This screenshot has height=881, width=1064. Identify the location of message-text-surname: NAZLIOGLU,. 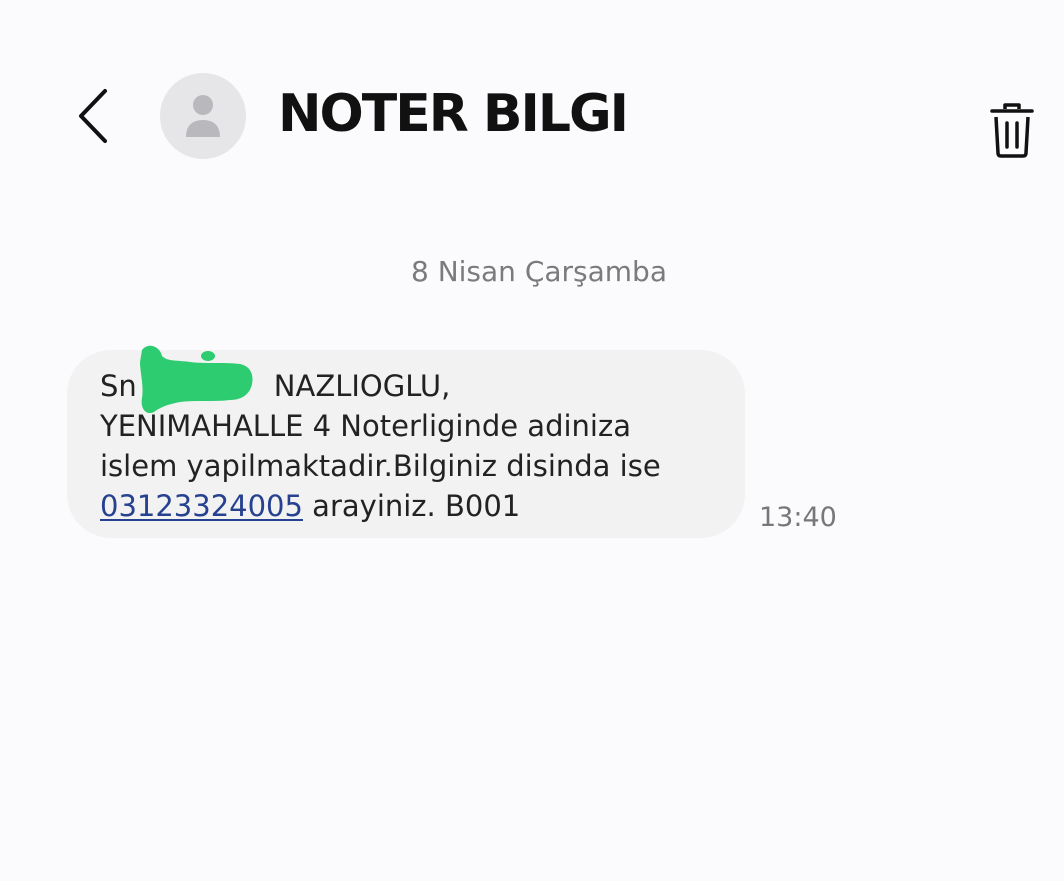
(362, 386).